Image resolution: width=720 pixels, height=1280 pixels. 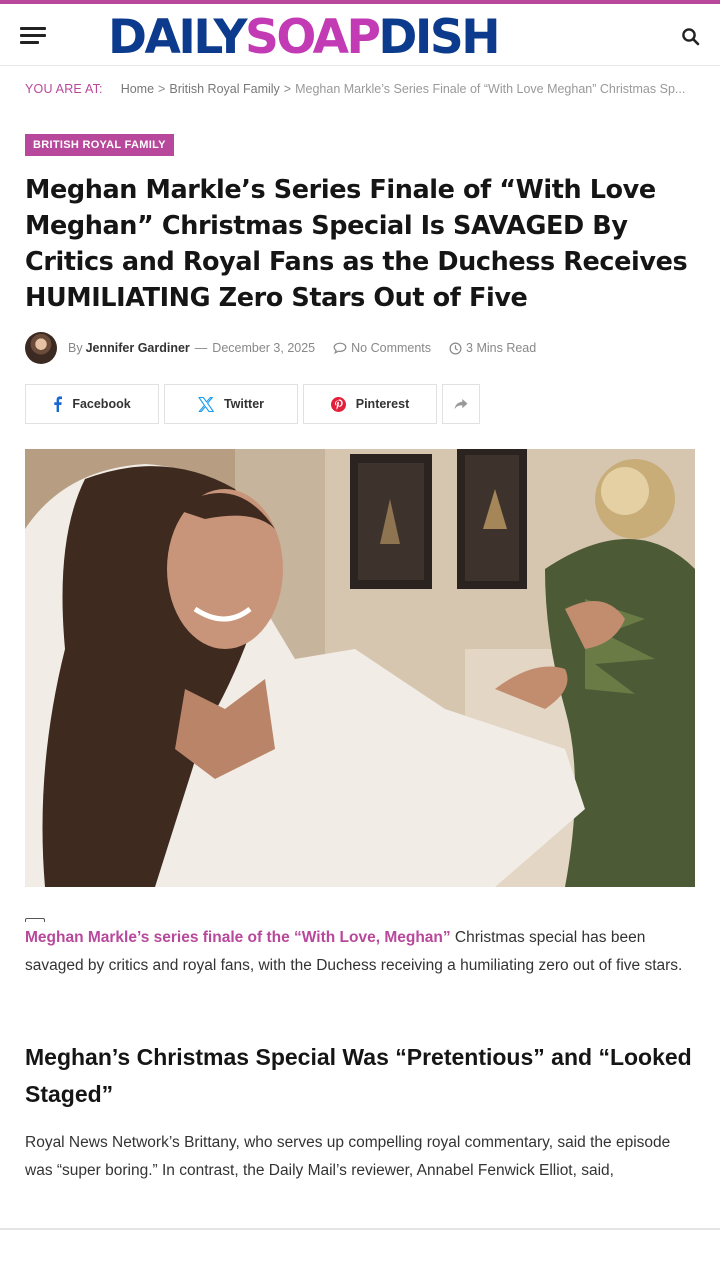 I want to click on breadcrumb-home-link: Home, so click(x=137, y=89).